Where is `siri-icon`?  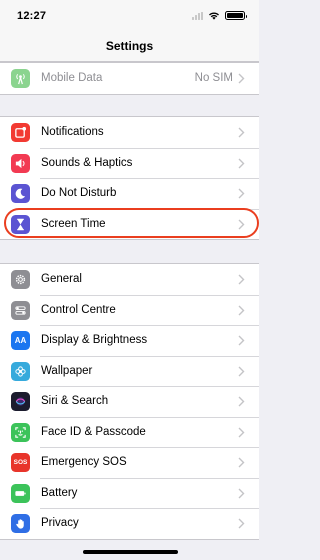
siri-icon is located at coordinates (20, 401).